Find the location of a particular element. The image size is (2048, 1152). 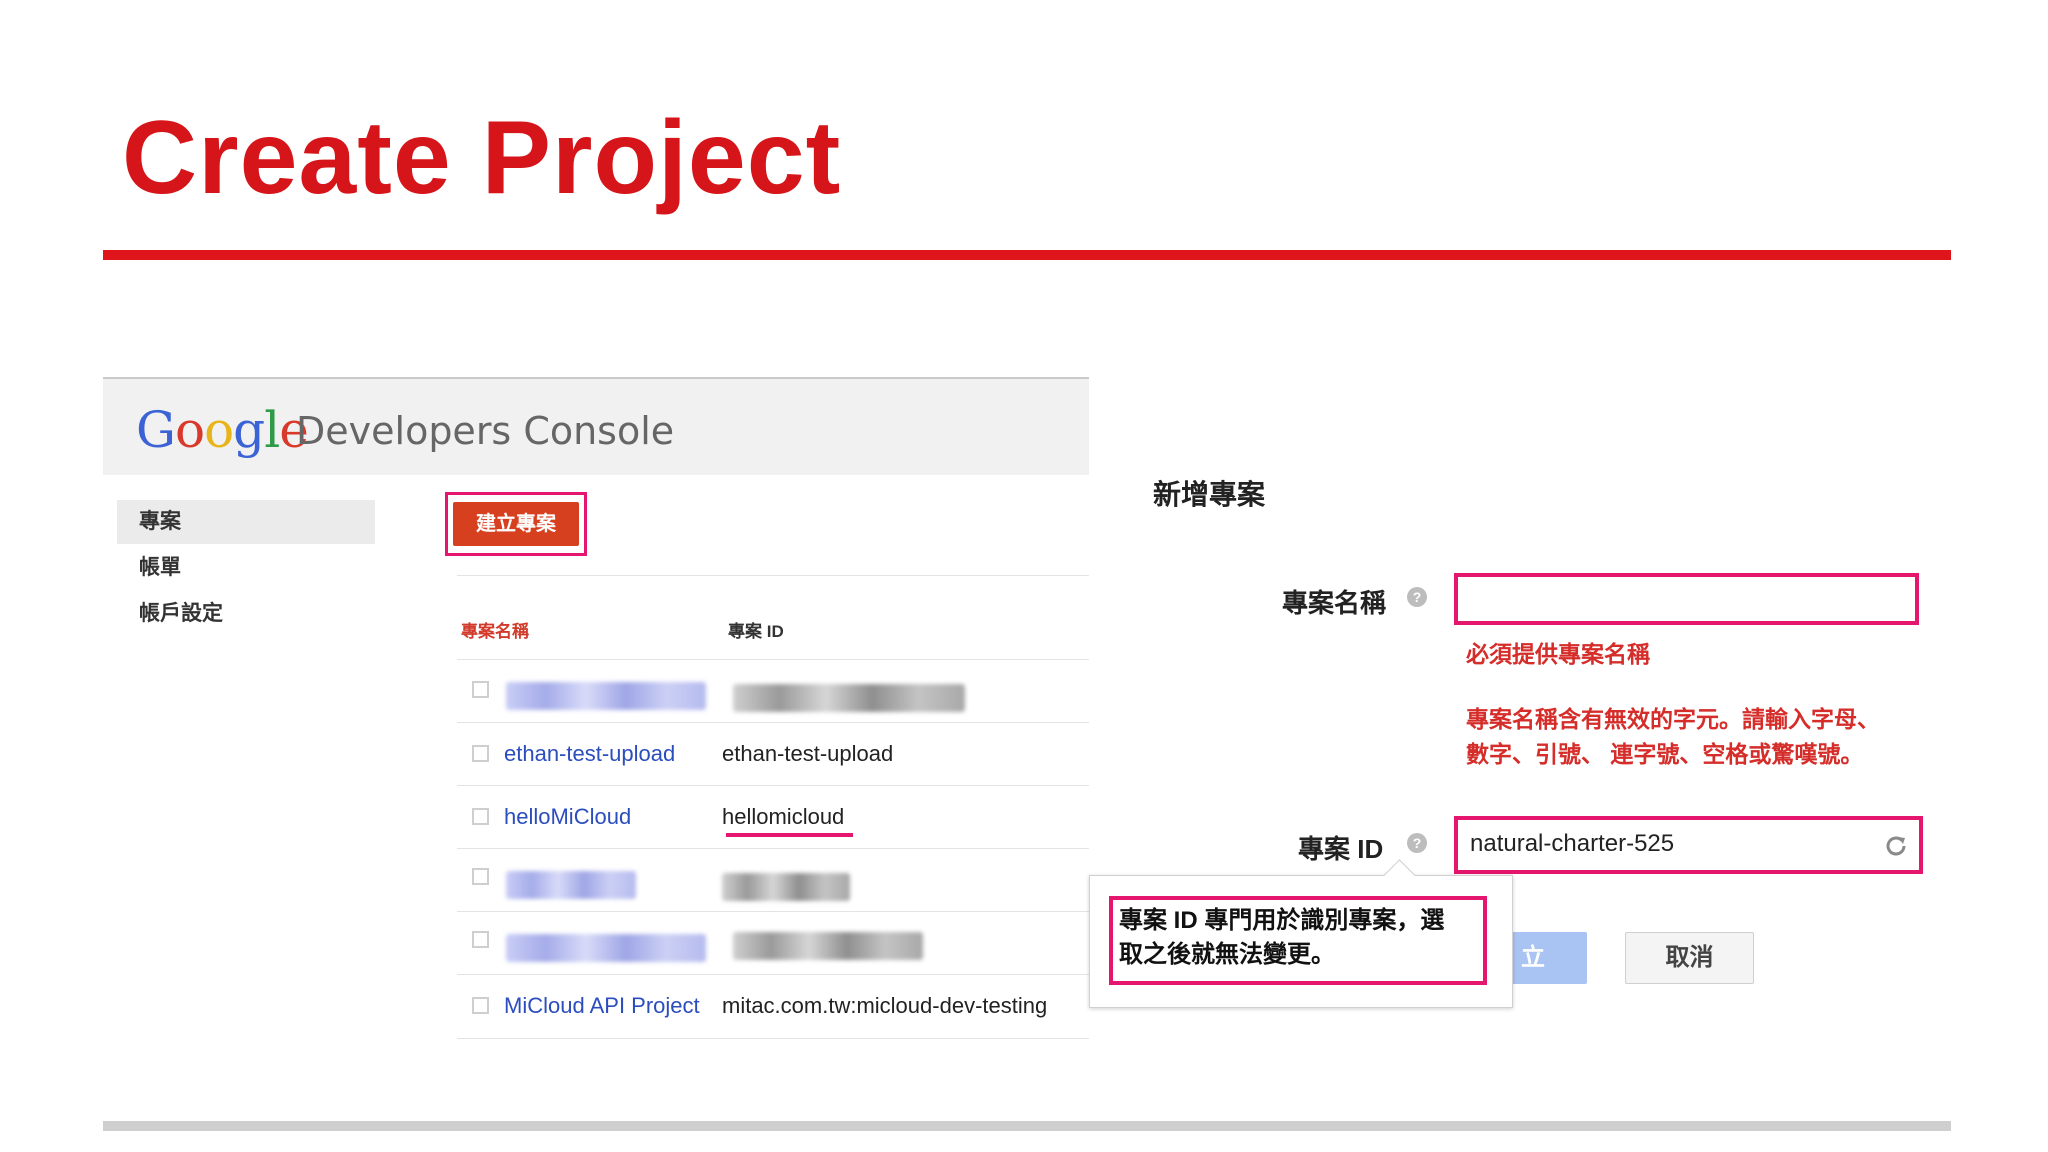

project-id-text: hellomicloud is located at coordinates (783, 816).